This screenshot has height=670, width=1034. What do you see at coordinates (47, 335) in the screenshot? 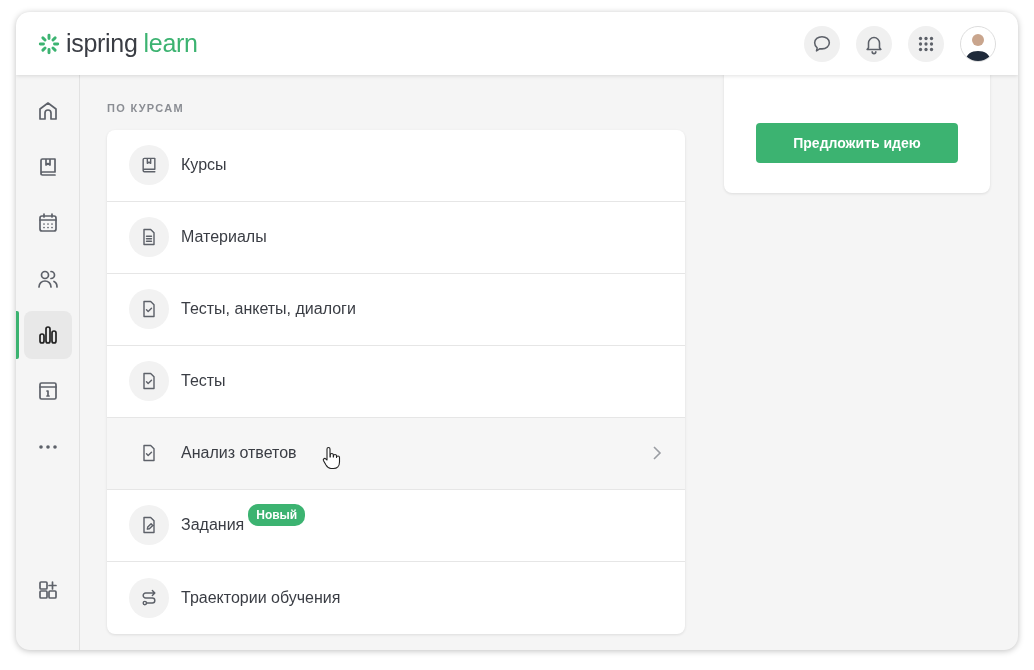
I see `sidebar-item` at bounding box center [47, 335].